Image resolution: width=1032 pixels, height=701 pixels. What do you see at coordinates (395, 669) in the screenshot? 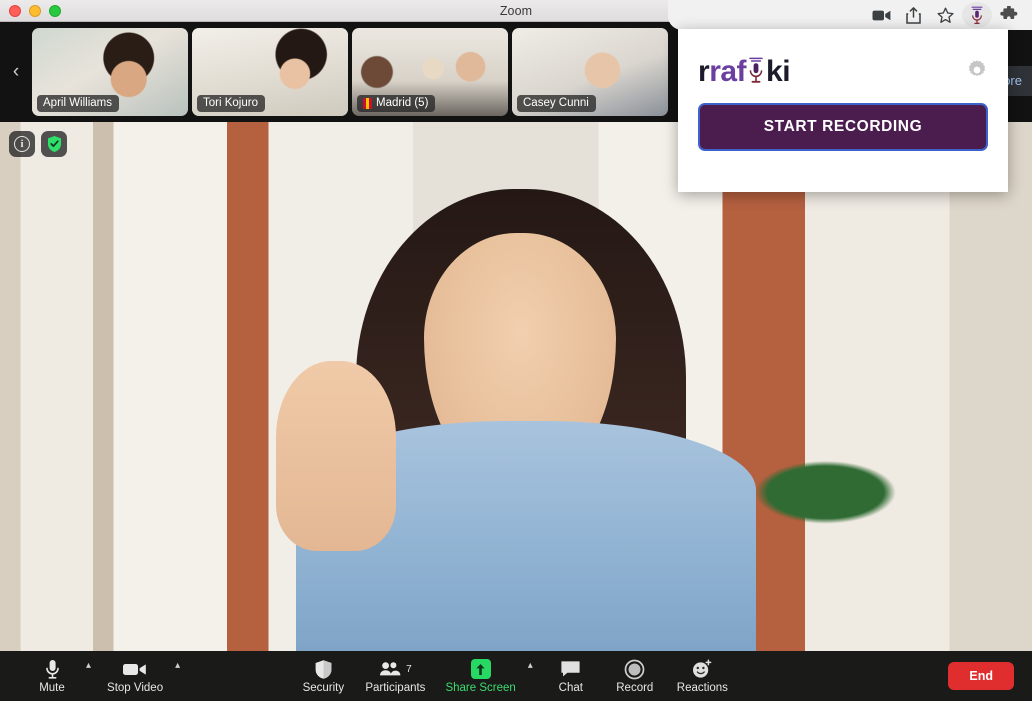
I see `participants-icon: 7` at bounding box center [395, 669].